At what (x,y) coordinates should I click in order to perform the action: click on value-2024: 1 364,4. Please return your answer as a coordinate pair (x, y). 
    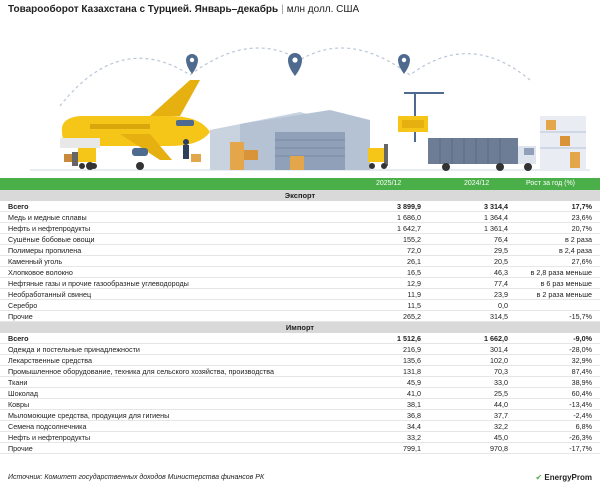
    Looking at the image, I should click on (496, 217).